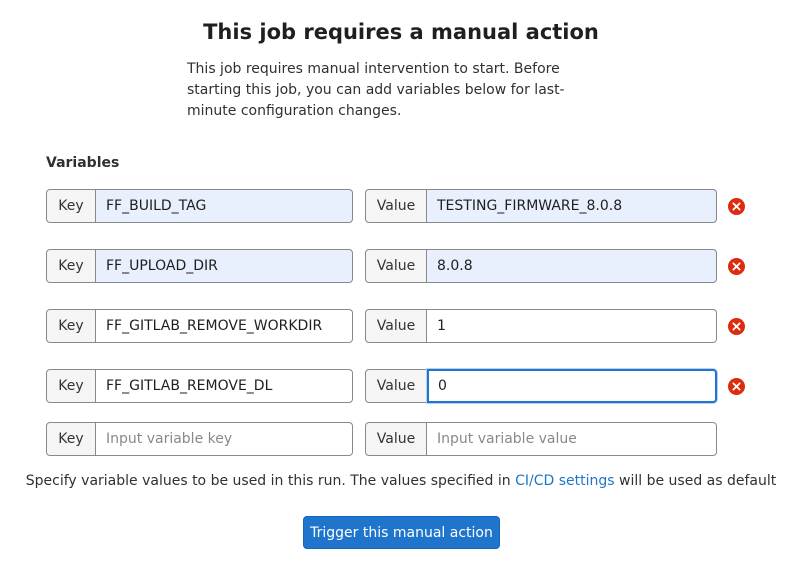  I want to click on new-variable-value-input, so click(572, 439).